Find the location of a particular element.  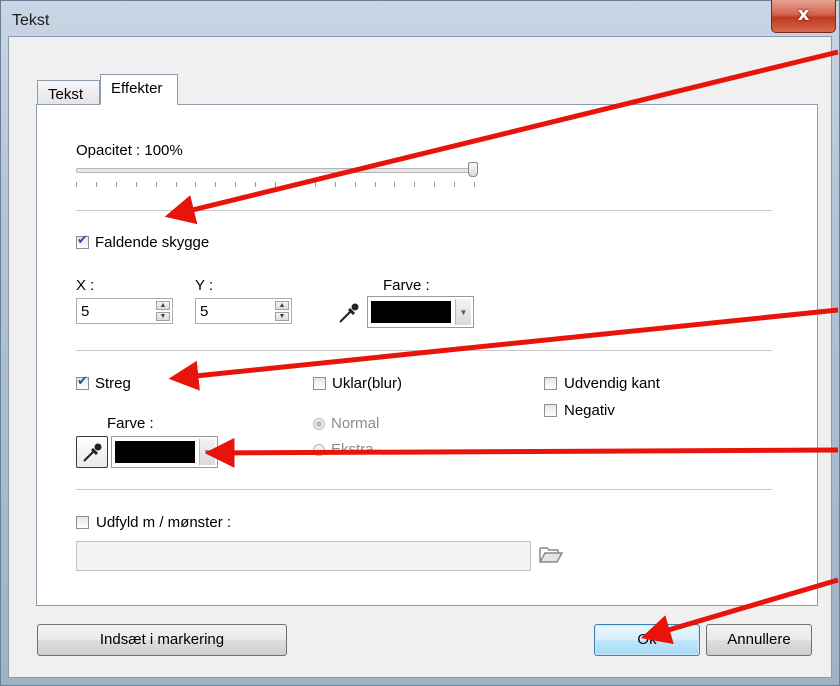

outer-edge-label: Udvendig kant is located at coordinates (612, 383).